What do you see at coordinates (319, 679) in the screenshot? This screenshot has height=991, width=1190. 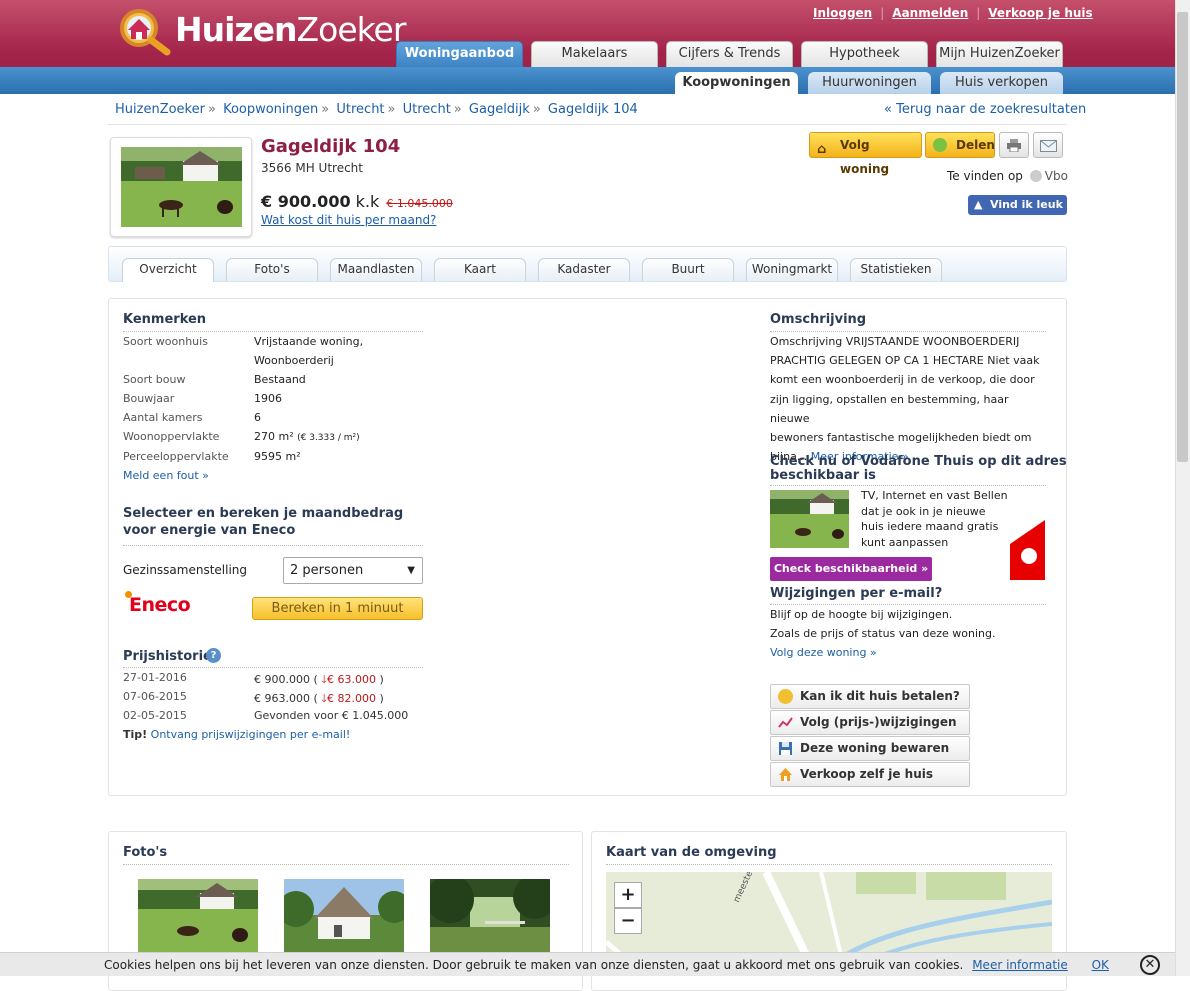 I see `history-price: € 900.000 ( 🡓€ 63.000 )` at bounding box center [319, 679].